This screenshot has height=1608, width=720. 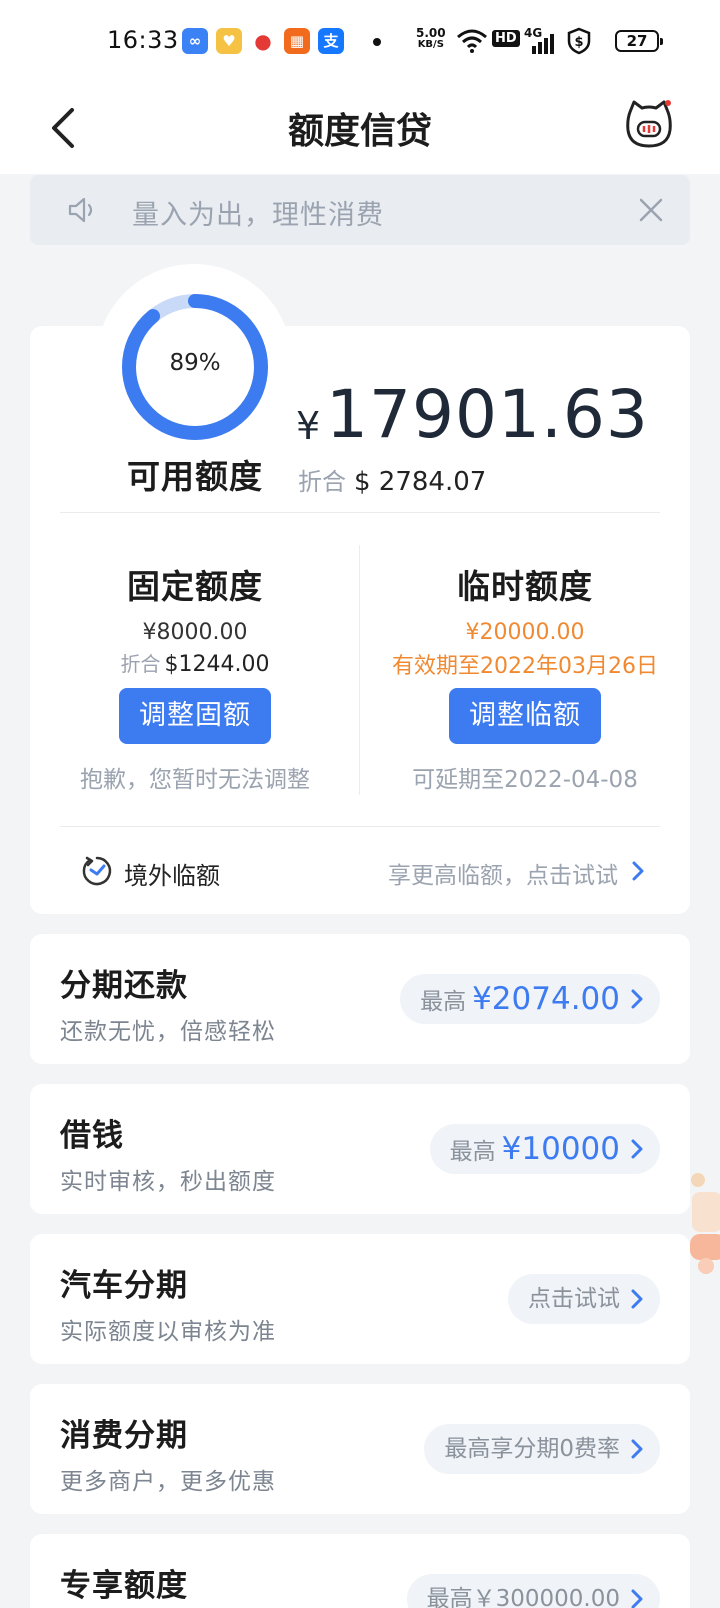 I want to click on product-subtitle: 实时审核，秒出额度, so click(x=168, y=1182).